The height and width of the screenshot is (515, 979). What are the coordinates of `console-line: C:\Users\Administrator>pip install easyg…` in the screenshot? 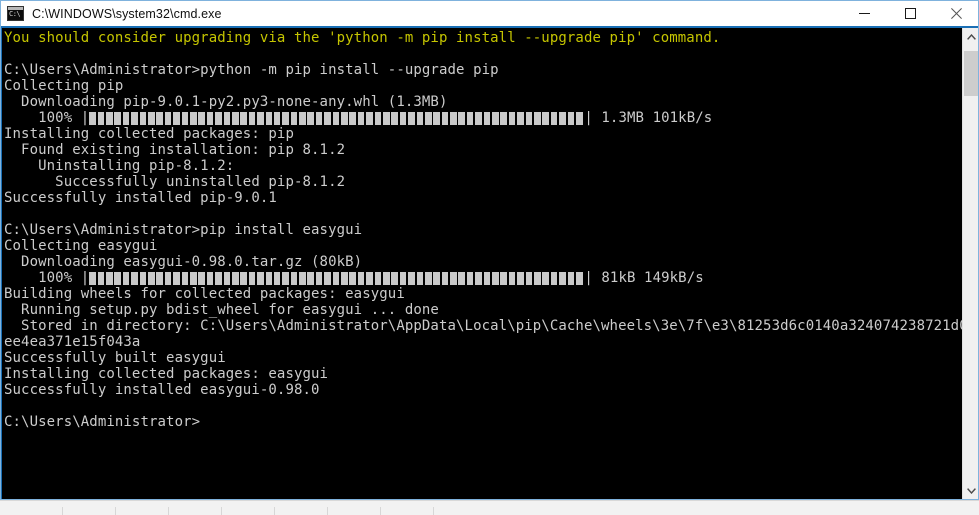 It's located at (183, 230).